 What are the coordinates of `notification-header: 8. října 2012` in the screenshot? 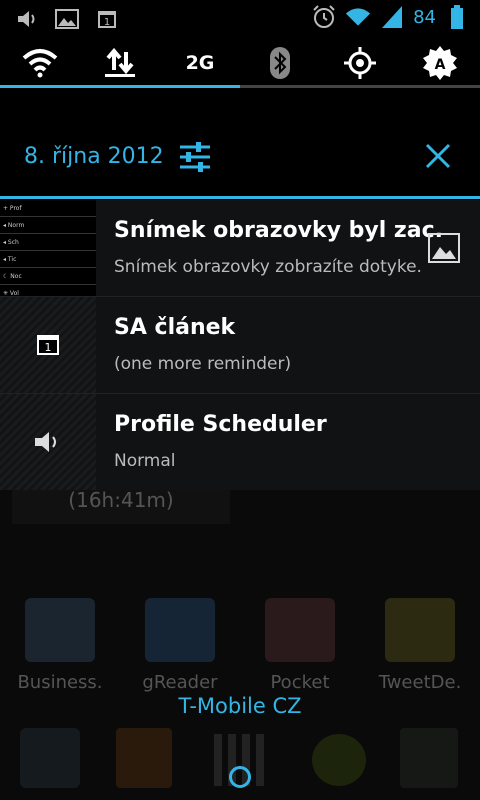 It's located at (240, 157).